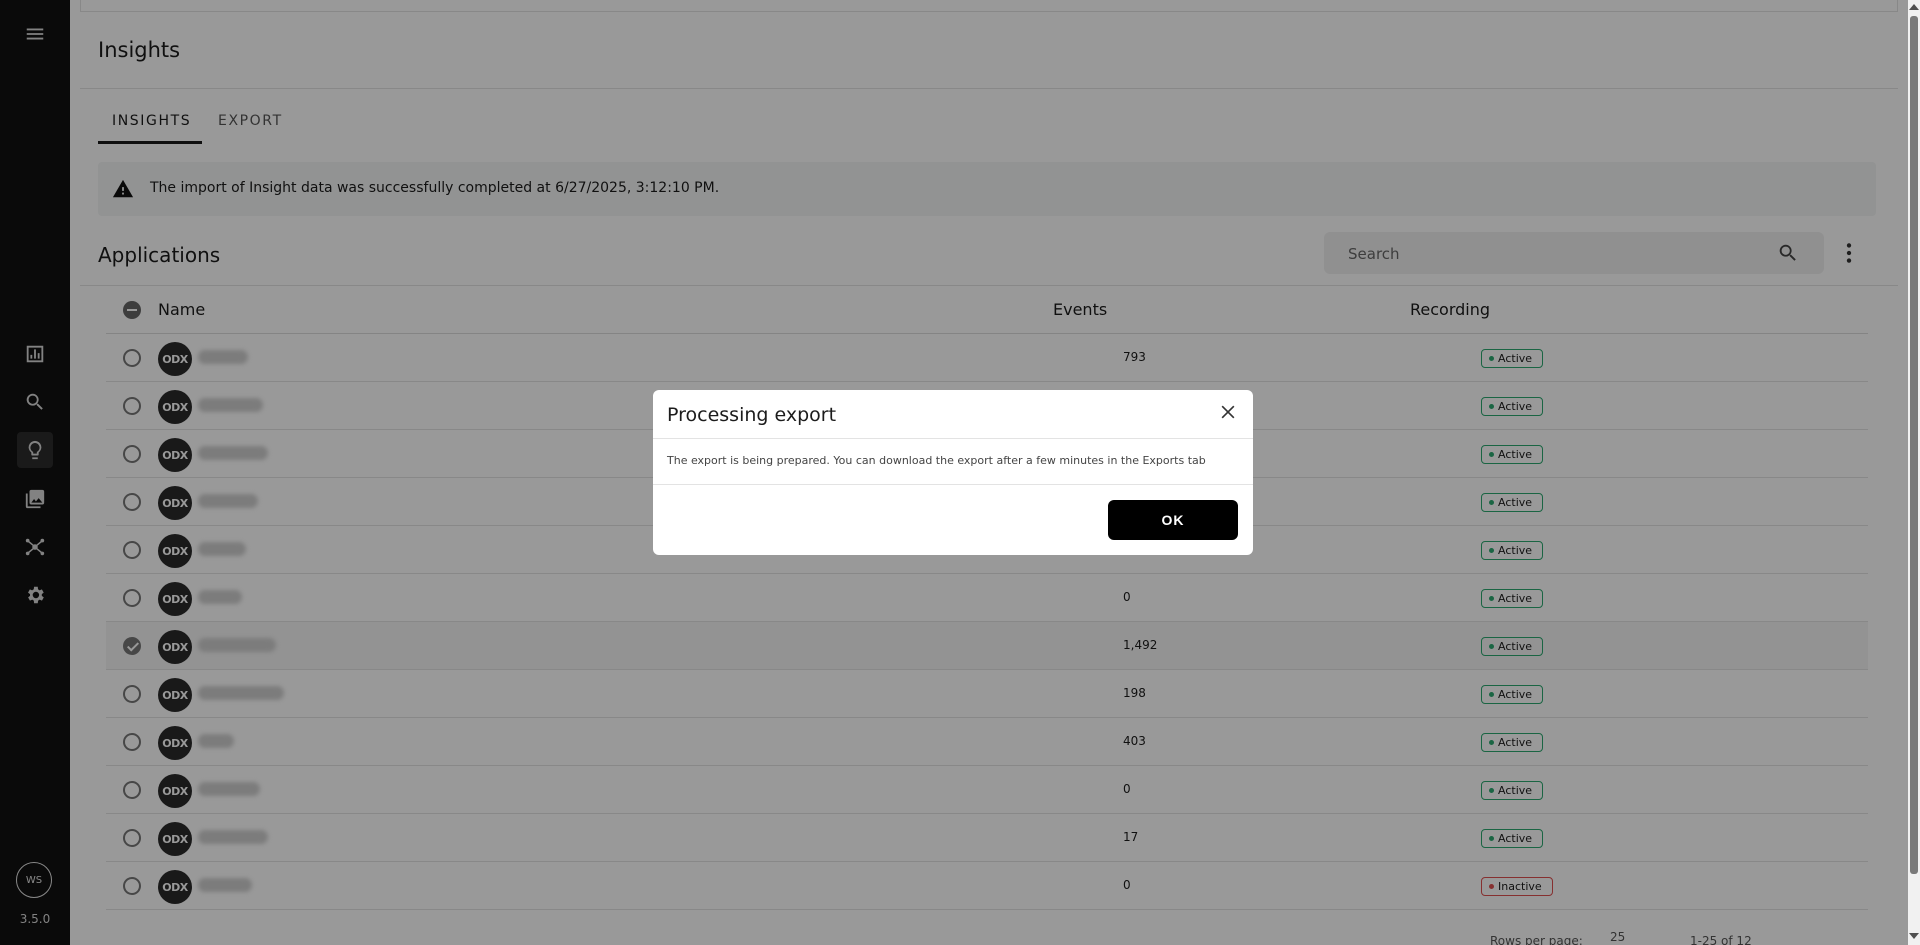  Describe the element at coordinates (1173, 520) in the screenshot. I see `ok-button: OK` at that location.